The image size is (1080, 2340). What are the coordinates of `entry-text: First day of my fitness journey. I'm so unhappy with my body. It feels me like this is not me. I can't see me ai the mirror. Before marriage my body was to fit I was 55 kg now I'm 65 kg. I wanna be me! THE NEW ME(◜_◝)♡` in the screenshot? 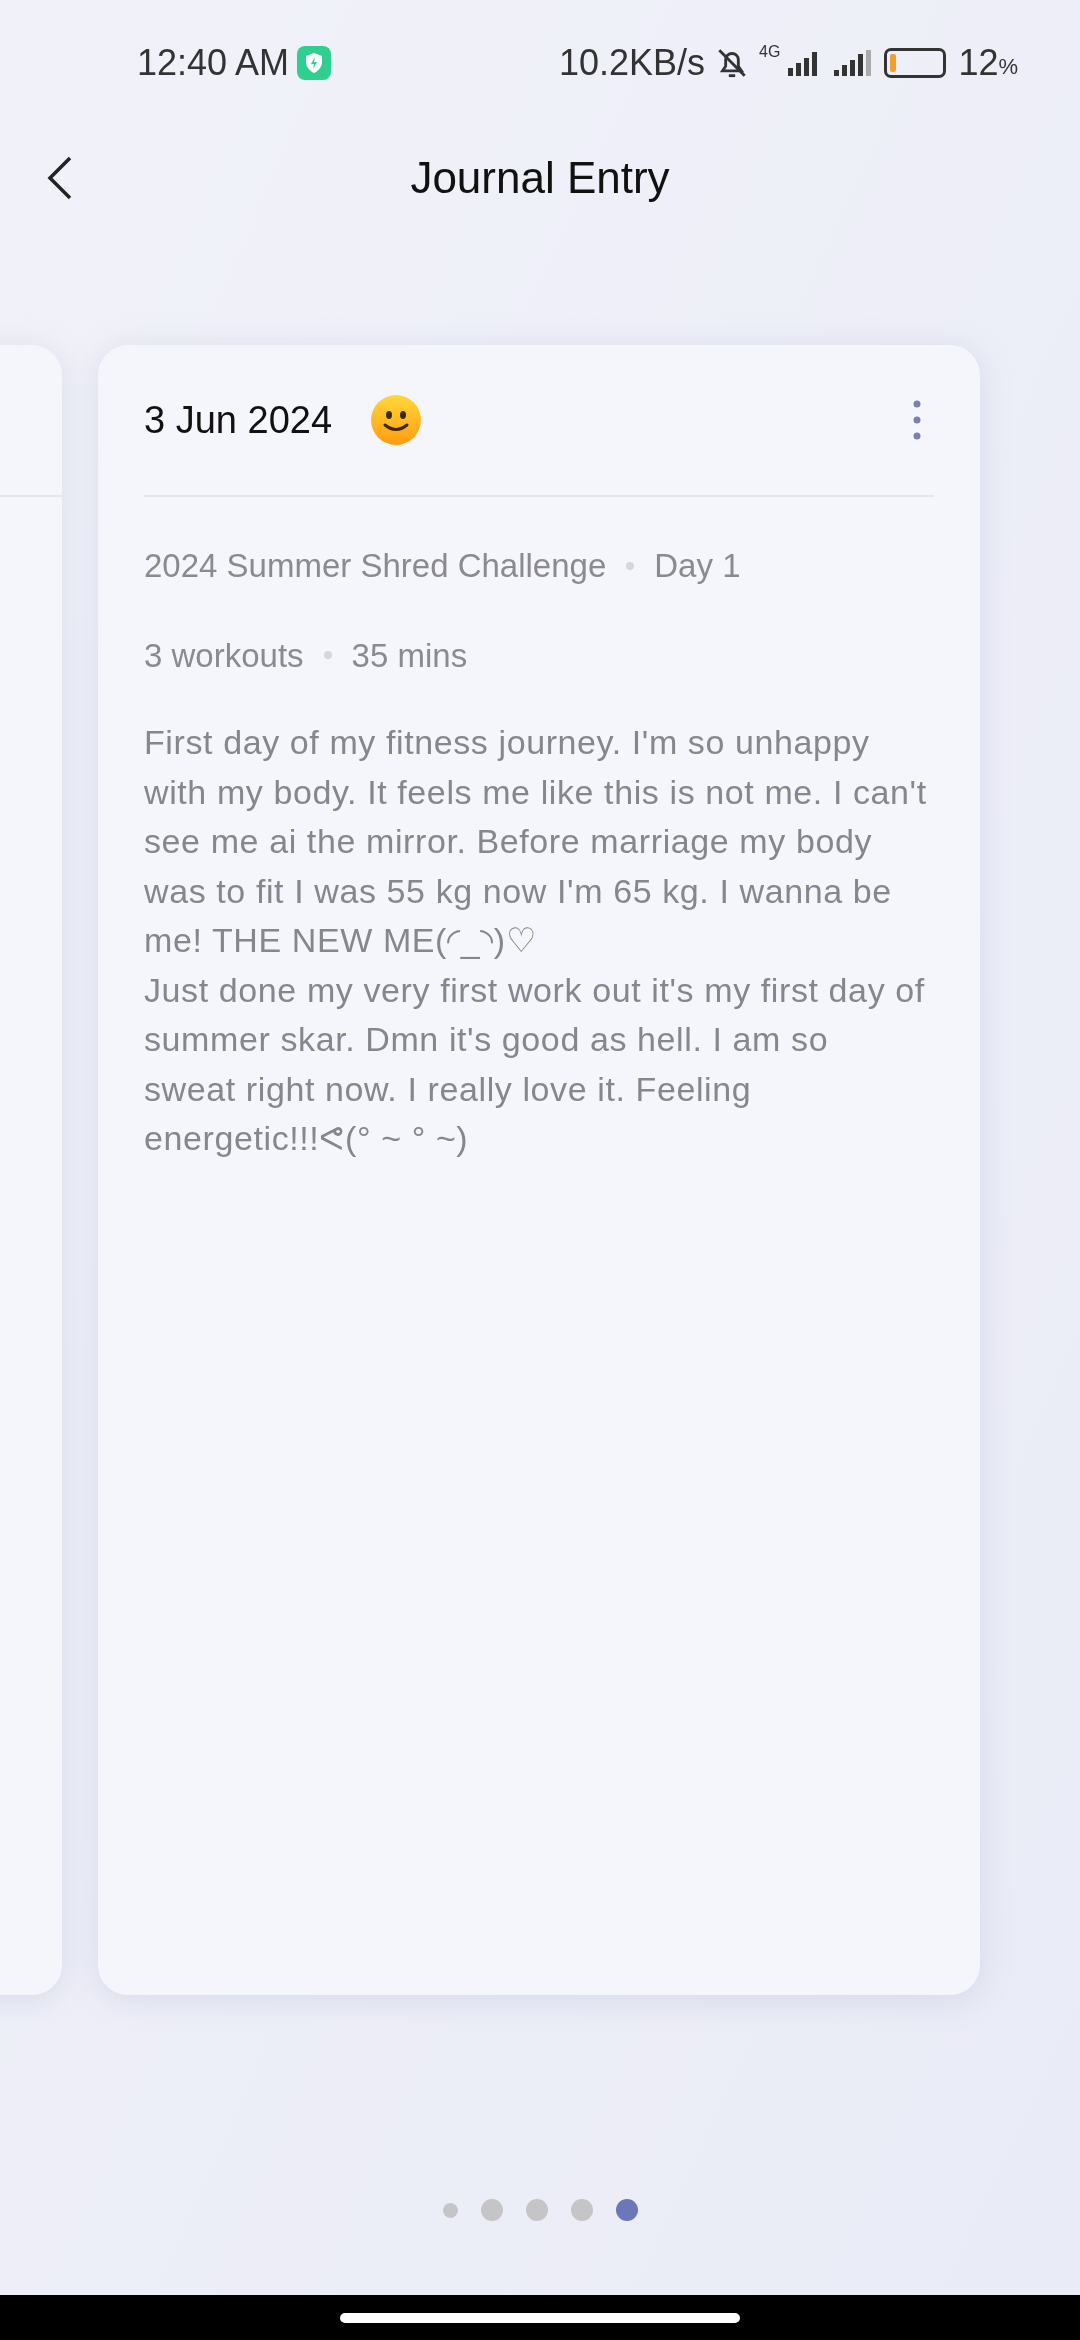 It's located at (536, 841).